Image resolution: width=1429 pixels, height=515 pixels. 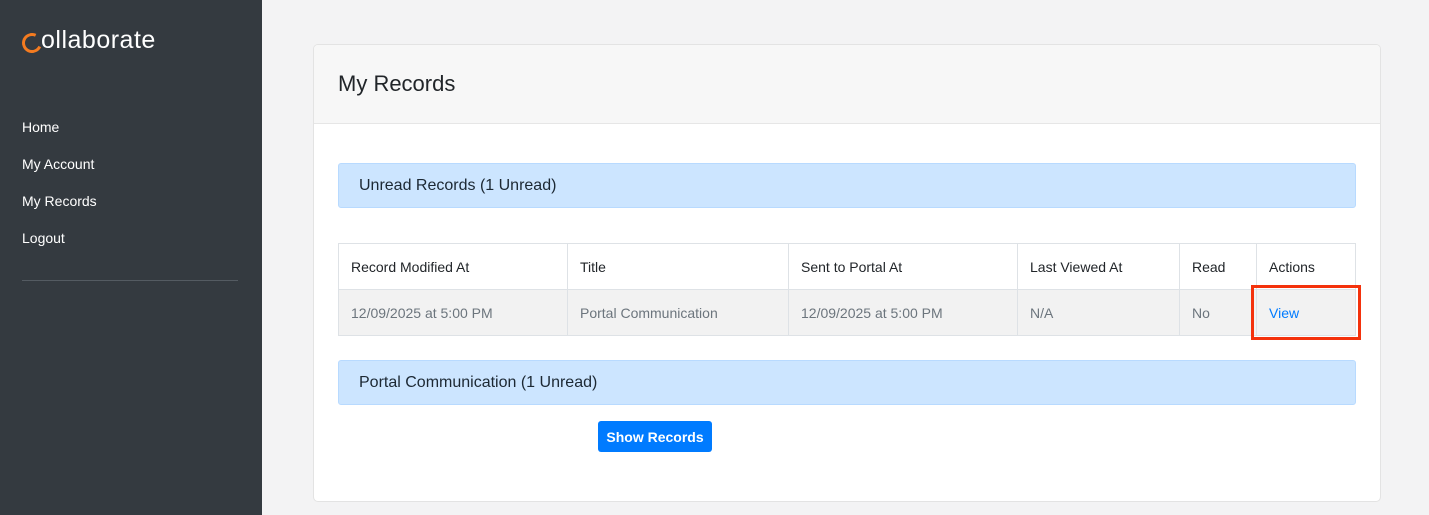 What do you see at coordinates (453, 266) in the screenshot?
I see `column-header-modified-at: Record Modified At` at bounding box center [453, 266].